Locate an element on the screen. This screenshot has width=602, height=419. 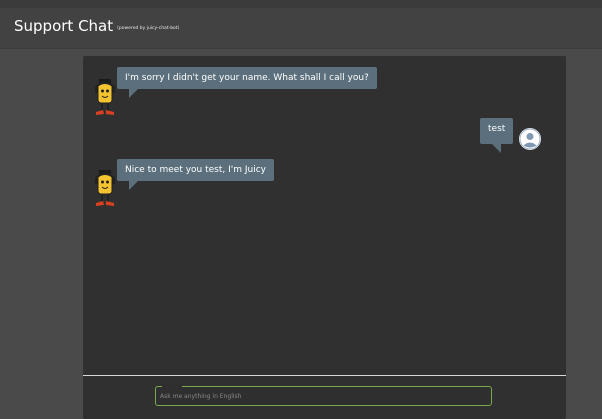
page-title: Support Chat (powered by juicy-chat-bot) is located at coordinates (96, 26).